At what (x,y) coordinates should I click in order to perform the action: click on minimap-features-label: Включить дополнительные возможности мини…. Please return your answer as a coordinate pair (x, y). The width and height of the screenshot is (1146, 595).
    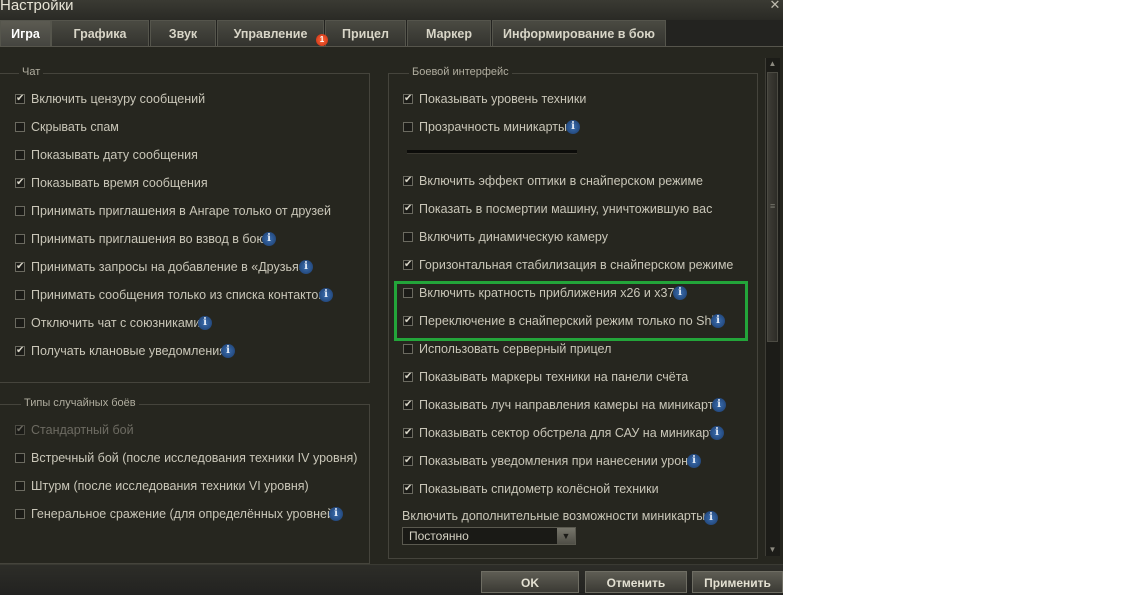
    Looking at the image, I should click on (554, 516).